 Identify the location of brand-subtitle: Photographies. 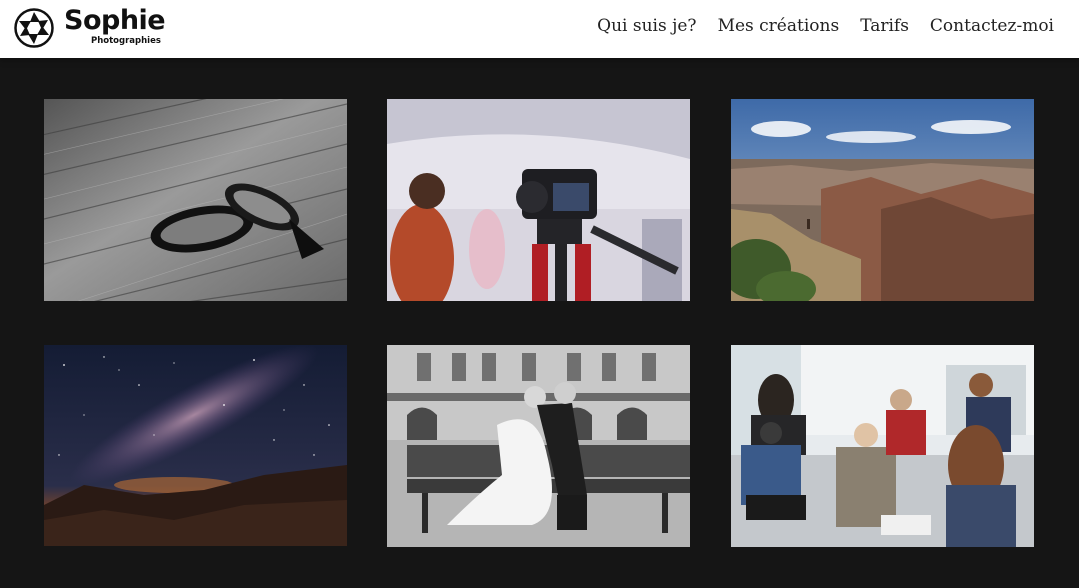
(126, 41).